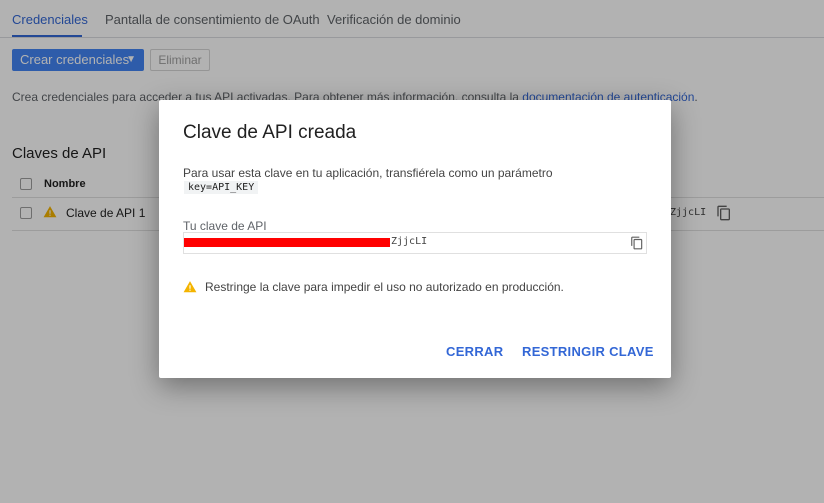 Image resolution: width=824 pixels, height=503 pixels. I want to click on api-key-field: ZjjcLI, so click(415, 243).